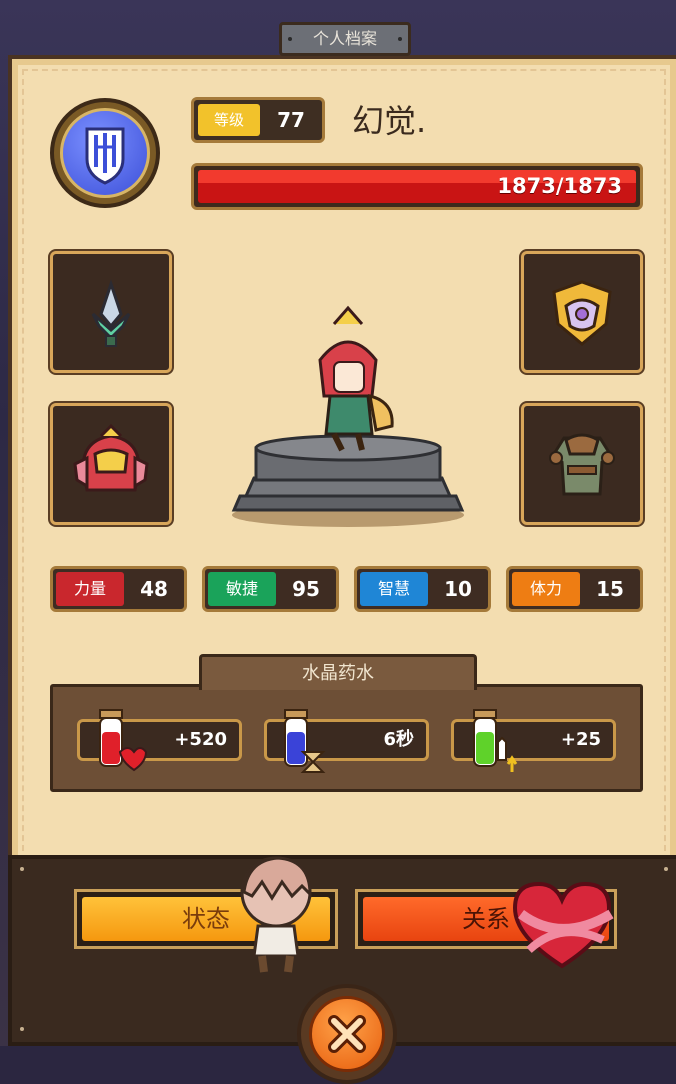 Image resolution: width=676 pixels, height=1084 pixels. Describe the element at coordinates (389, 121) in the screenshot. I see `player-name: 幻觉.` at that location.